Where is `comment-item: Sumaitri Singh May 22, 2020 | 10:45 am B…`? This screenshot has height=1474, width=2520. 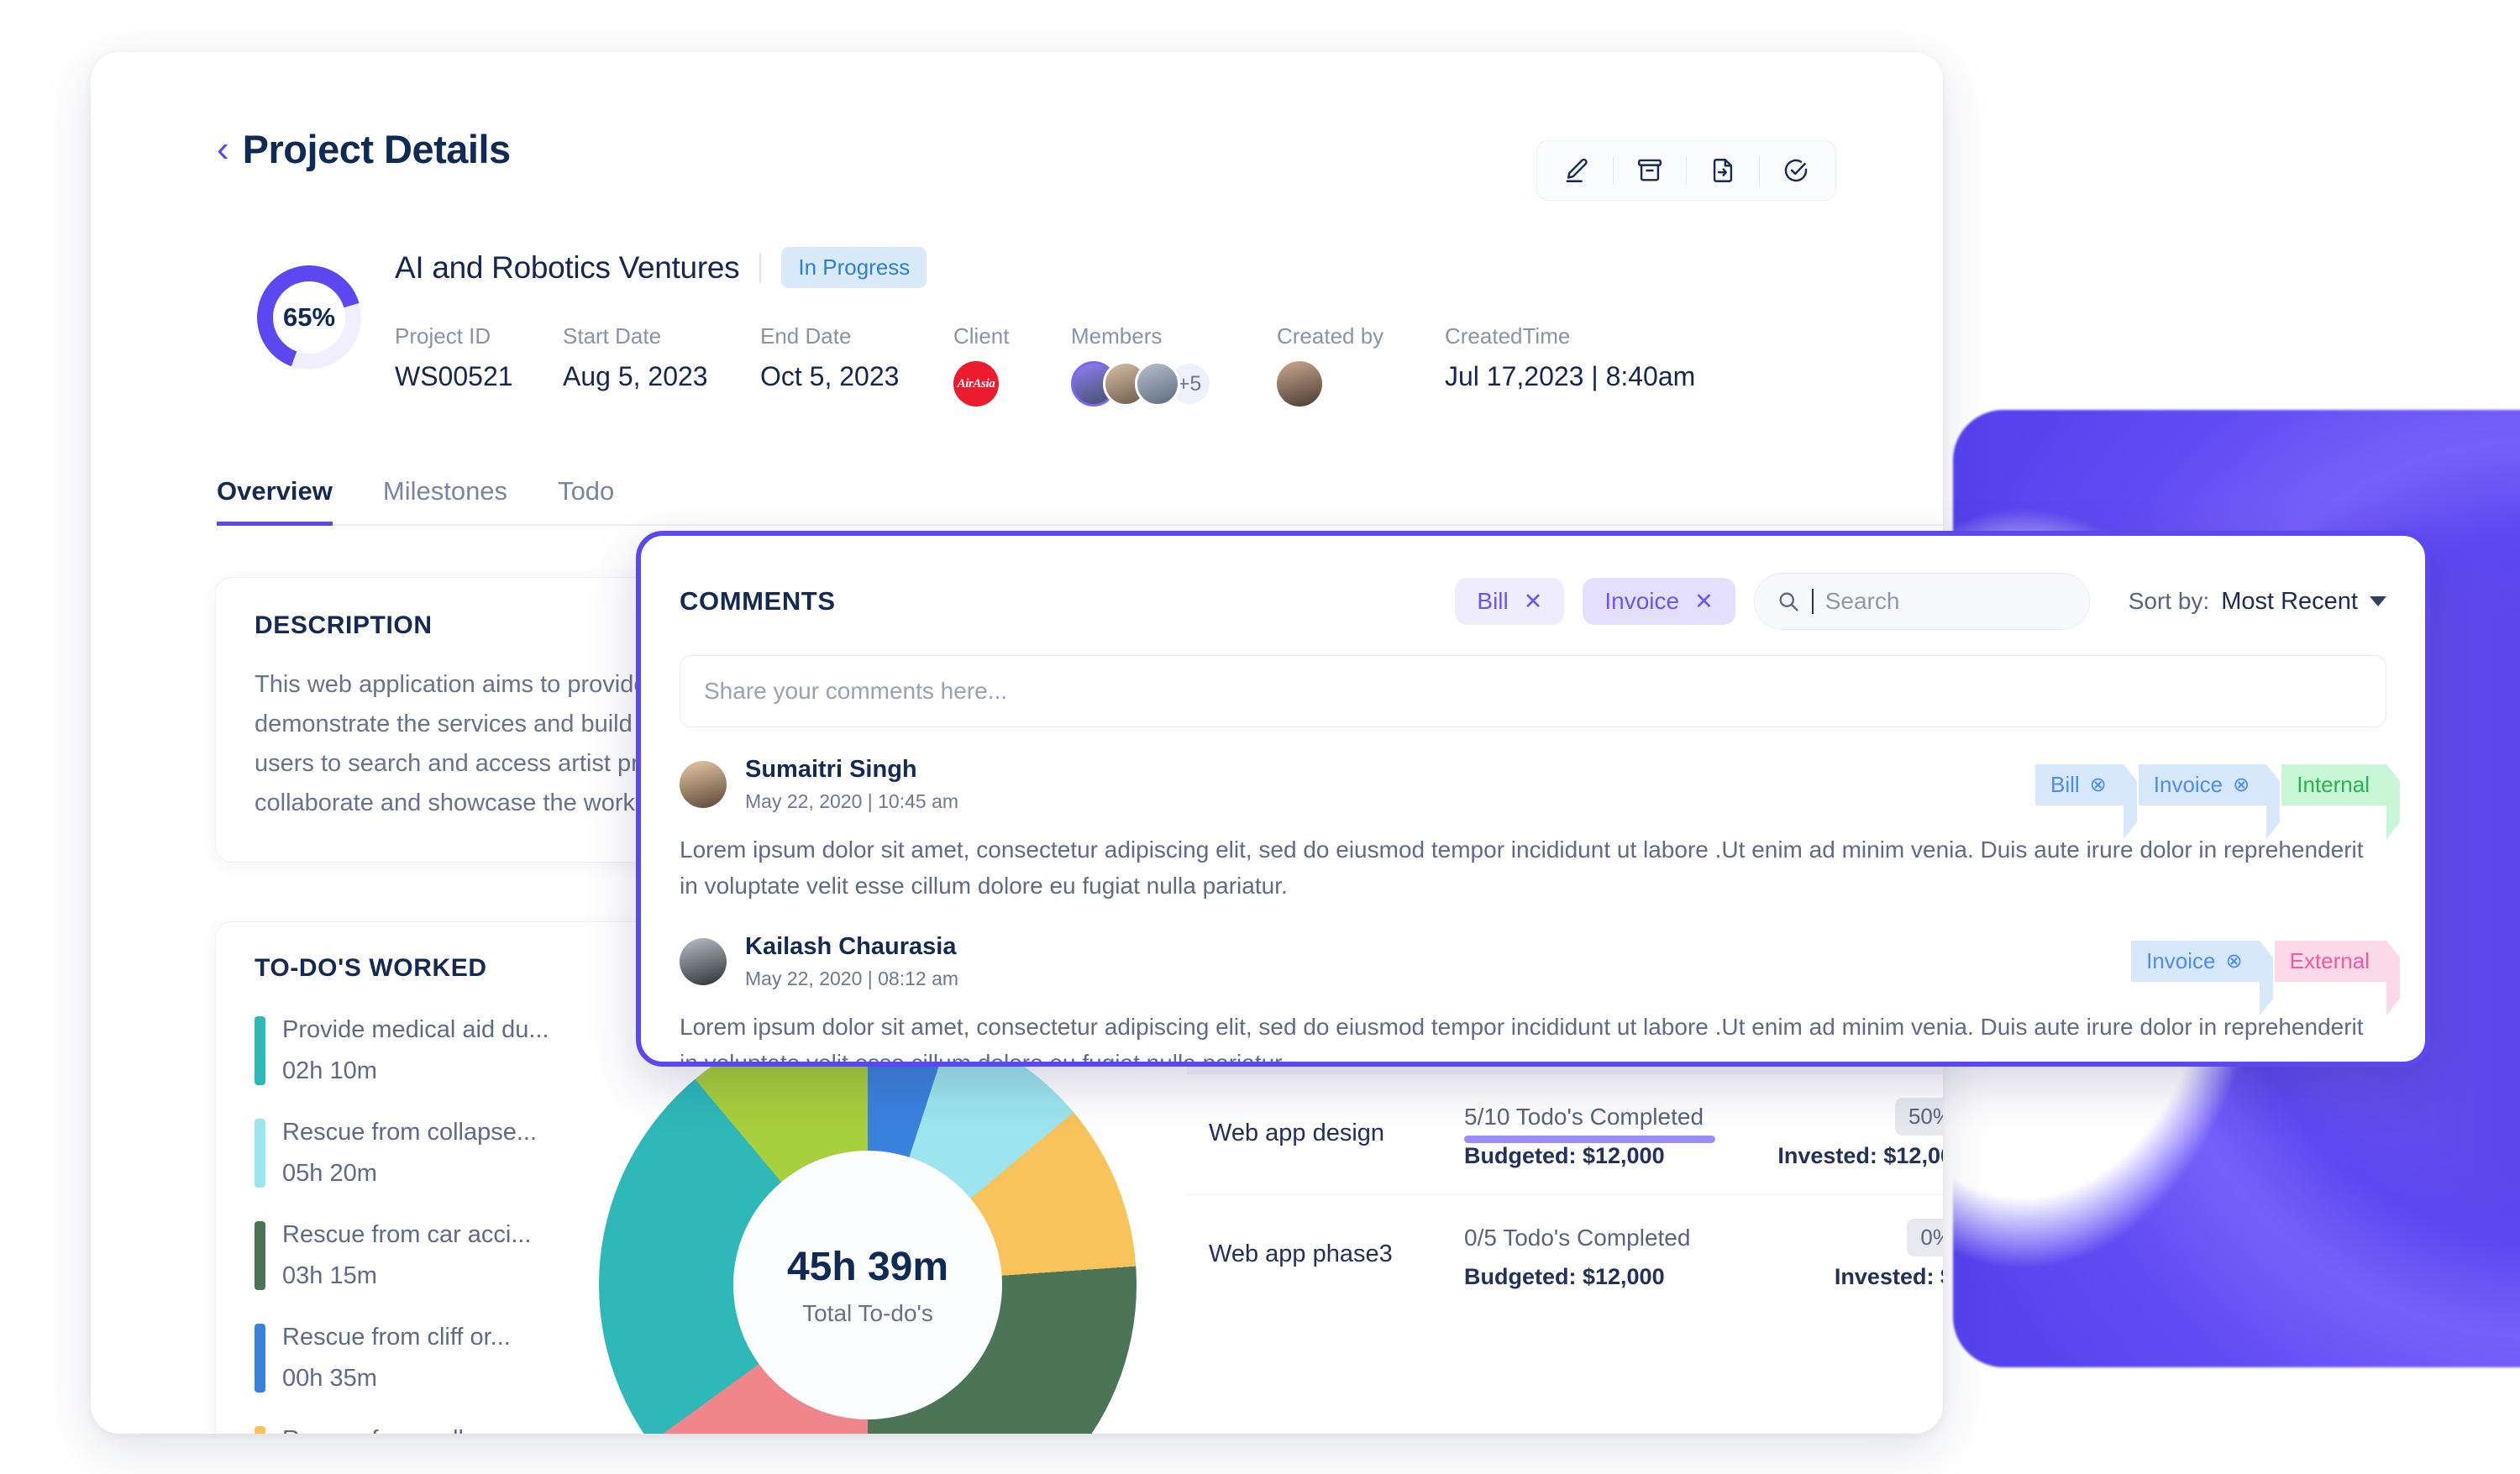 comment-item: Sumaitri Singh May 22, 2020 | 10:45 am B… is located at coordinates (1533, 831).